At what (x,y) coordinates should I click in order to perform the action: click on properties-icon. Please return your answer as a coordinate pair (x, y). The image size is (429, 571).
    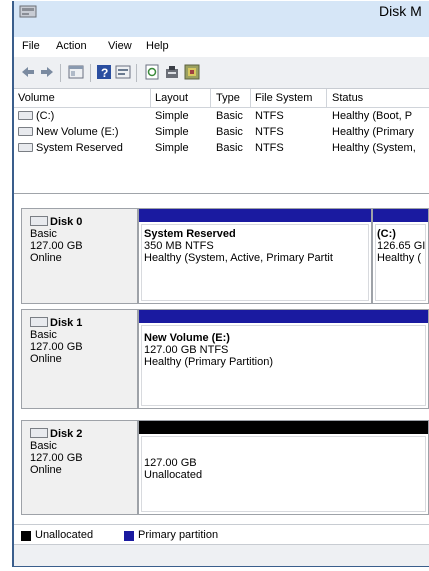
    Looking at the image, I should click on (172, 72).